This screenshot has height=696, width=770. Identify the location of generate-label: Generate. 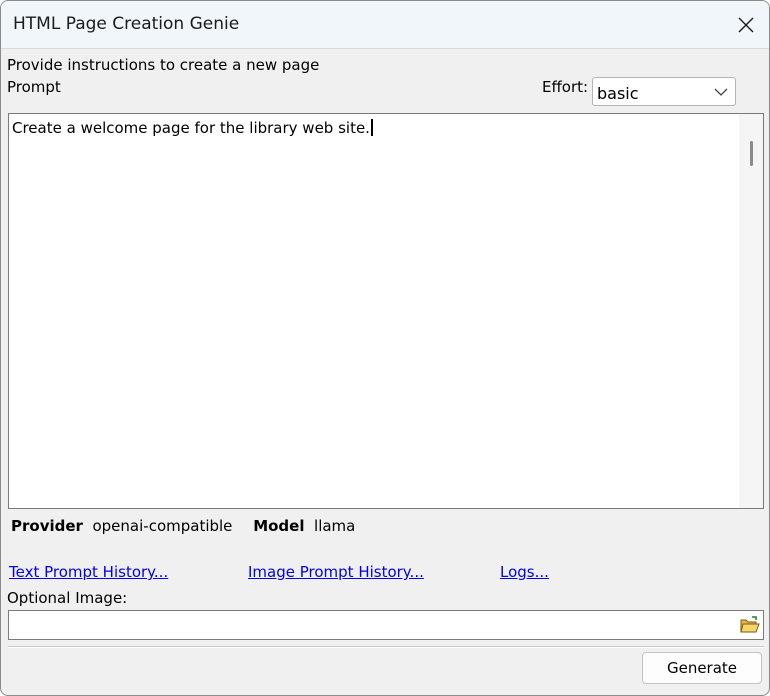
(702, 668).